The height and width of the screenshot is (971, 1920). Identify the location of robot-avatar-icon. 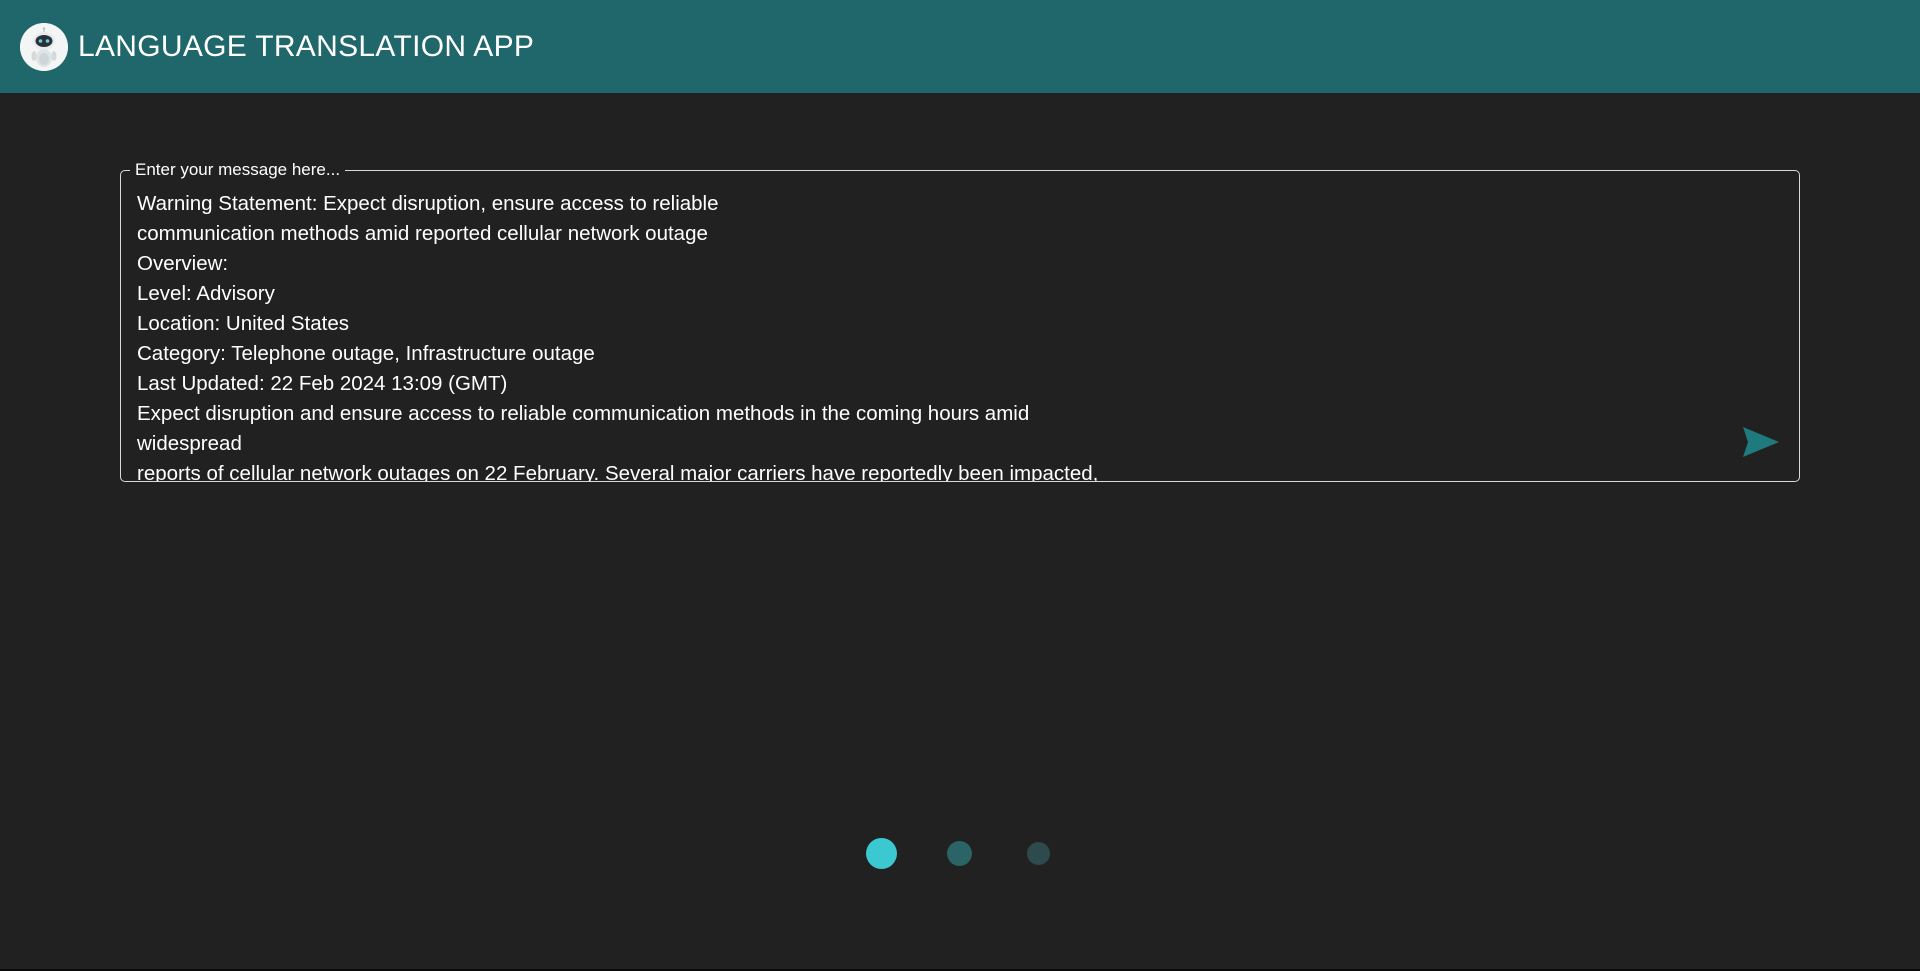
(44, 46).